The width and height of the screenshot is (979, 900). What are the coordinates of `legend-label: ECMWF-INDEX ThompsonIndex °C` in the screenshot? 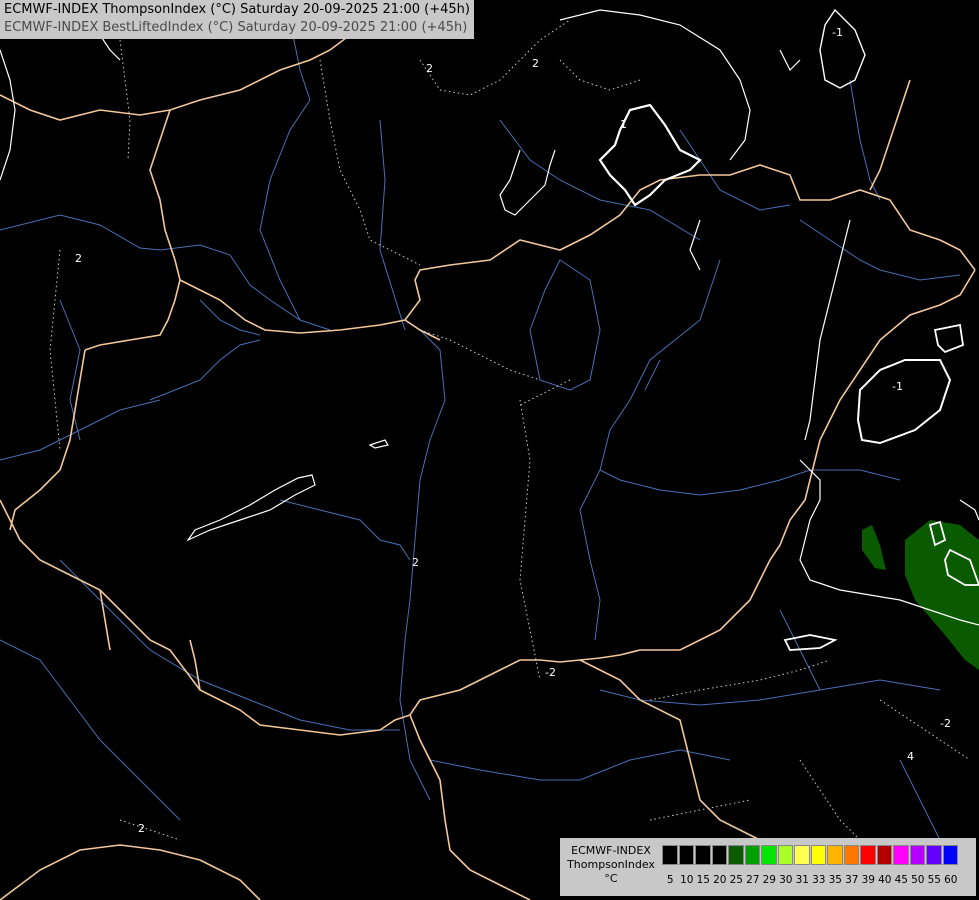 It's located at (611, 865).